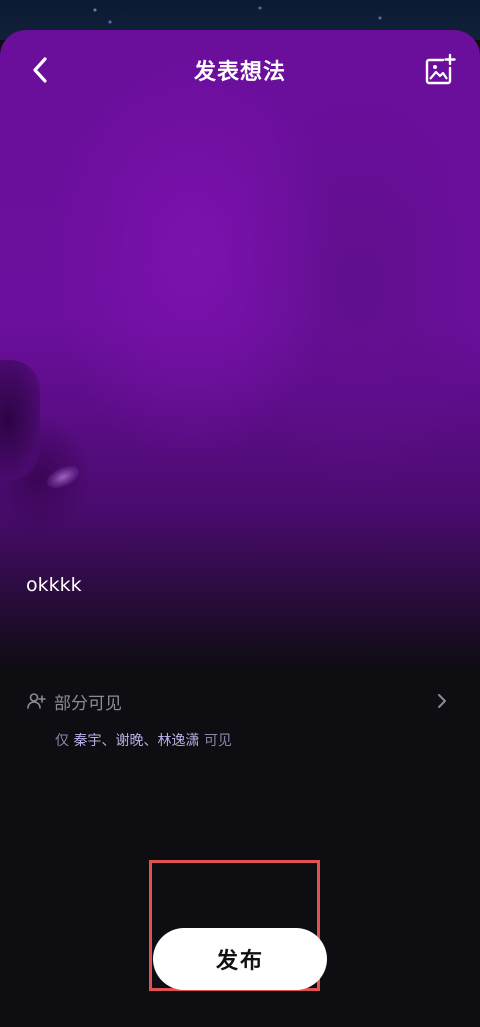  I want to click on visibility-detail: 仅 秦宇、谢晚、林逸潇 可见, so click(143, 740).